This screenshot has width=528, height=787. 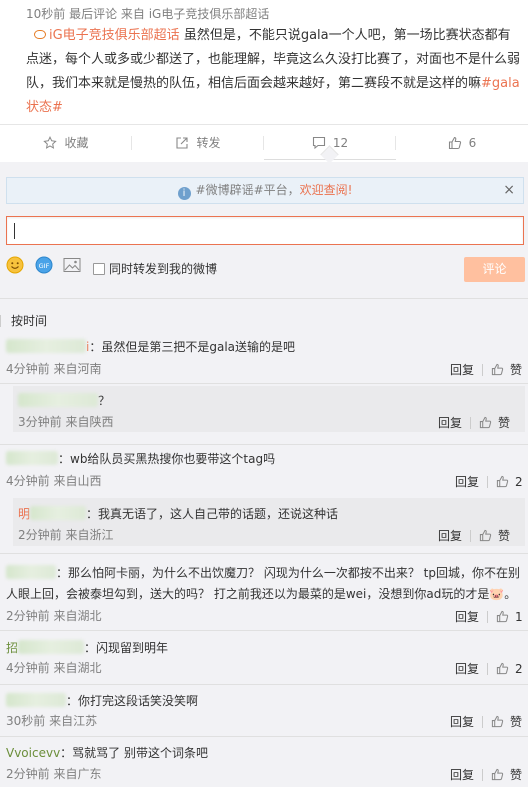 What do you see at coordinates (52, 721) in the screenshot?
I see `comment-meta: 30秒前 来自江苏` at bounding box center [52, 721].